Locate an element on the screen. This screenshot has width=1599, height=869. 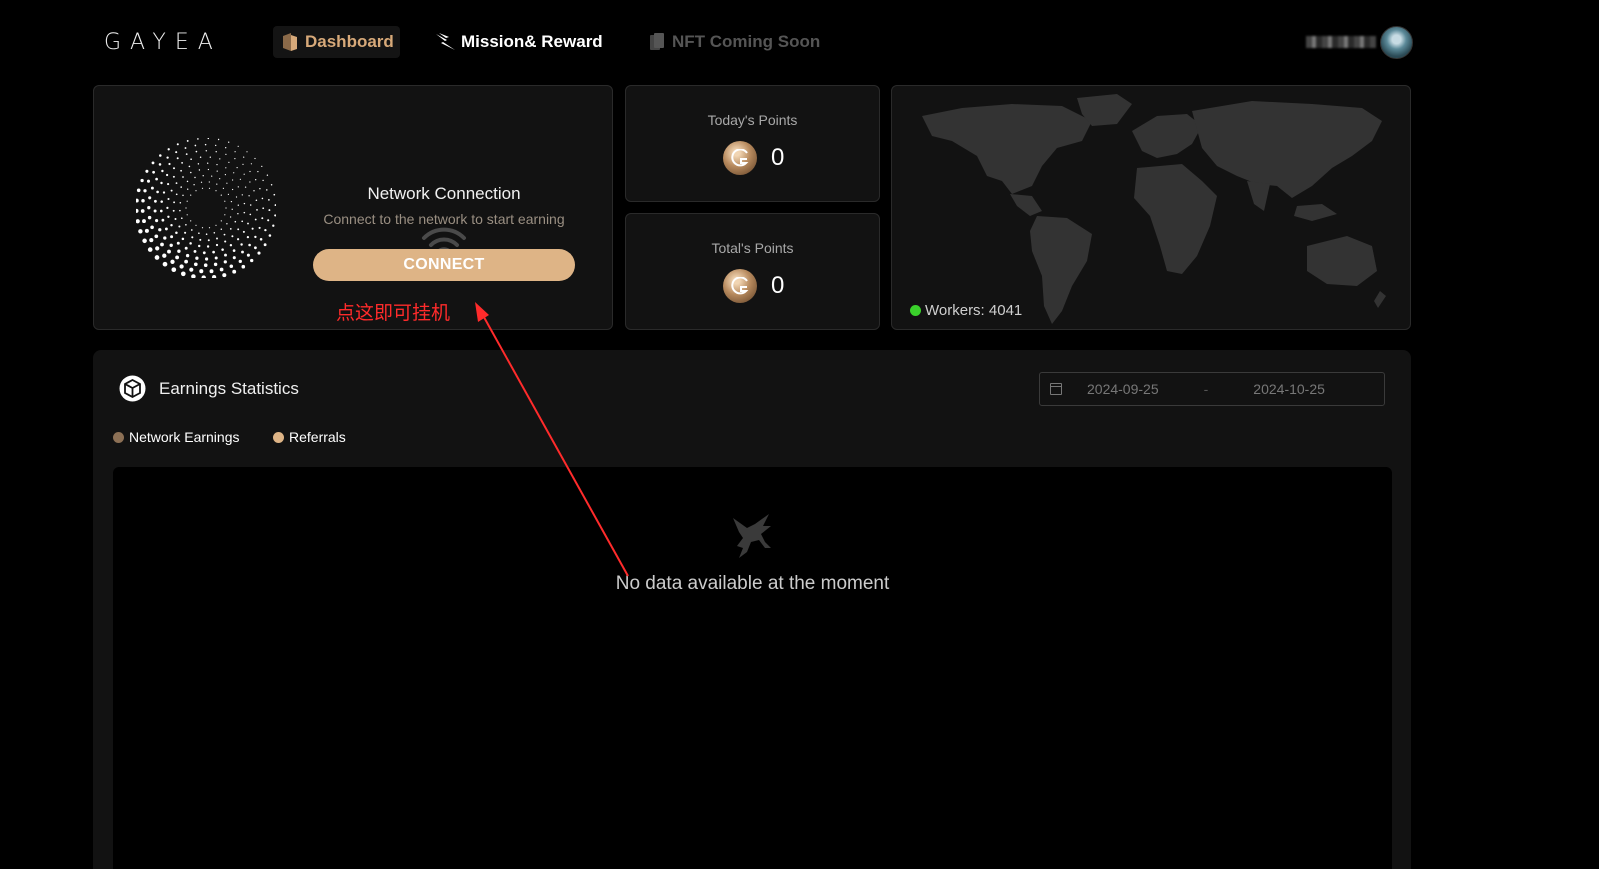
gaea-coin-icon is located at coordinates (740, 158).